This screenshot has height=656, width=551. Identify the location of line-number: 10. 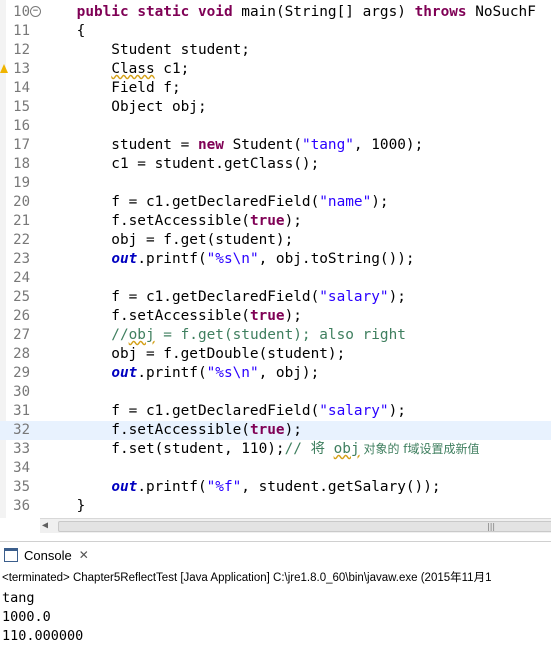
(21, 12).